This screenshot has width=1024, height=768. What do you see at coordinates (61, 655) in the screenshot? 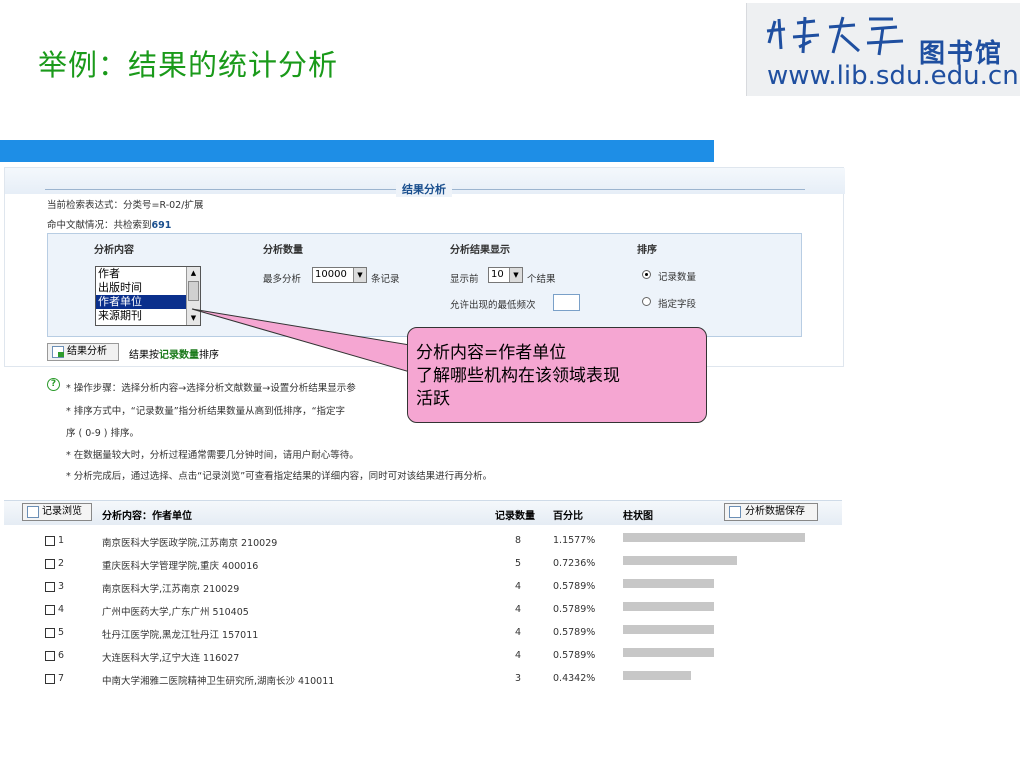
I see `row-number: 6` at bounding box center [61, 655].